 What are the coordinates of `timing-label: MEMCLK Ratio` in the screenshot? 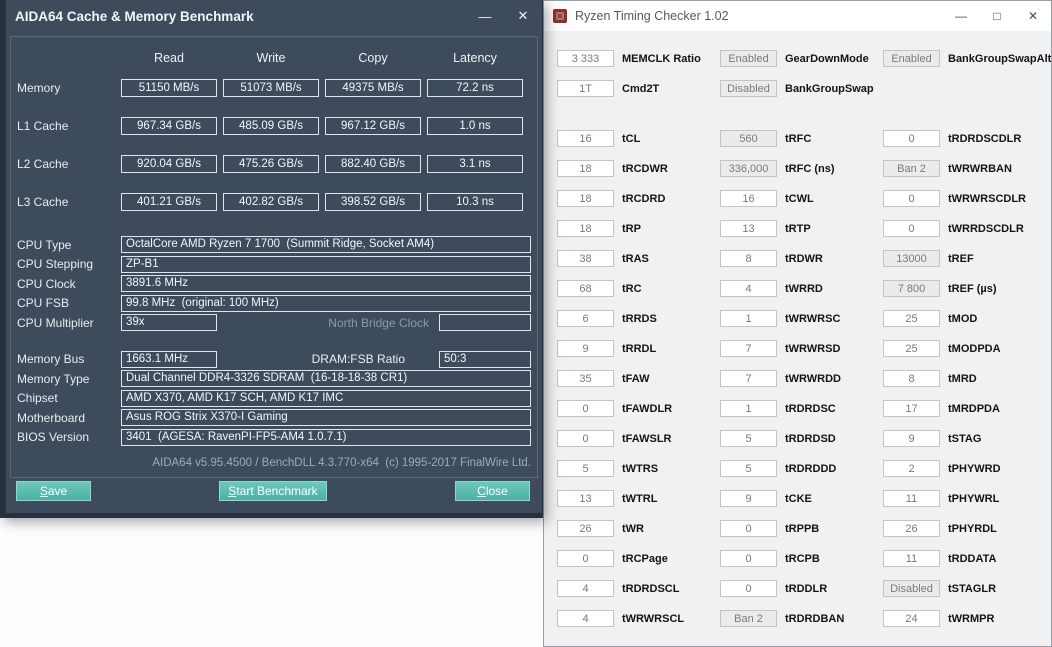 It's located at (661, 58).